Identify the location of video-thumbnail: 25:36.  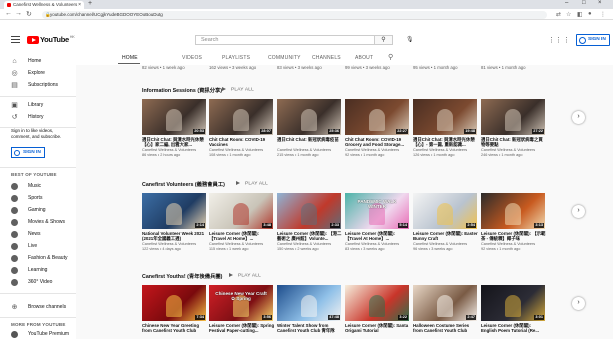
(309, 117).